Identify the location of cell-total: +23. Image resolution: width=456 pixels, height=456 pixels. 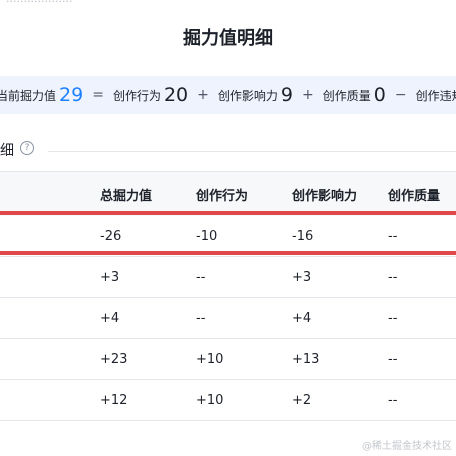
(114, 359).